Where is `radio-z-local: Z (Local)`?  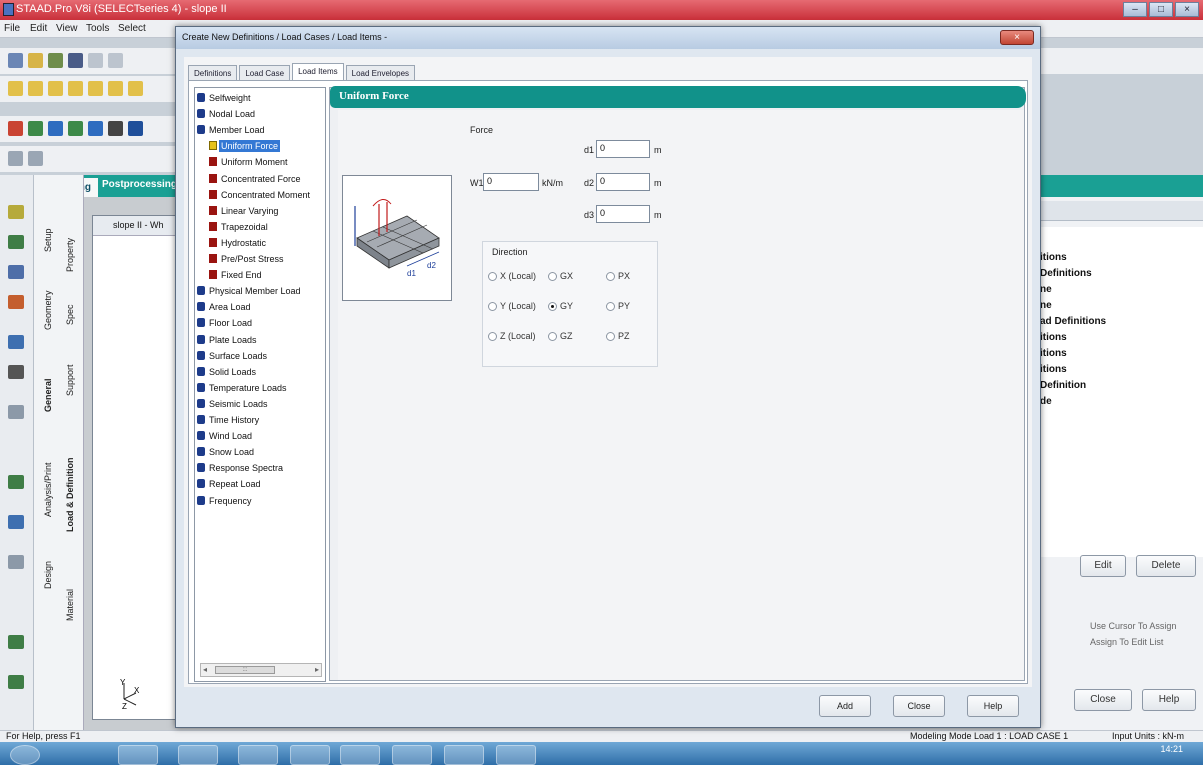 radio-z-local: Z (Local) is located at coordinates (512, 336).